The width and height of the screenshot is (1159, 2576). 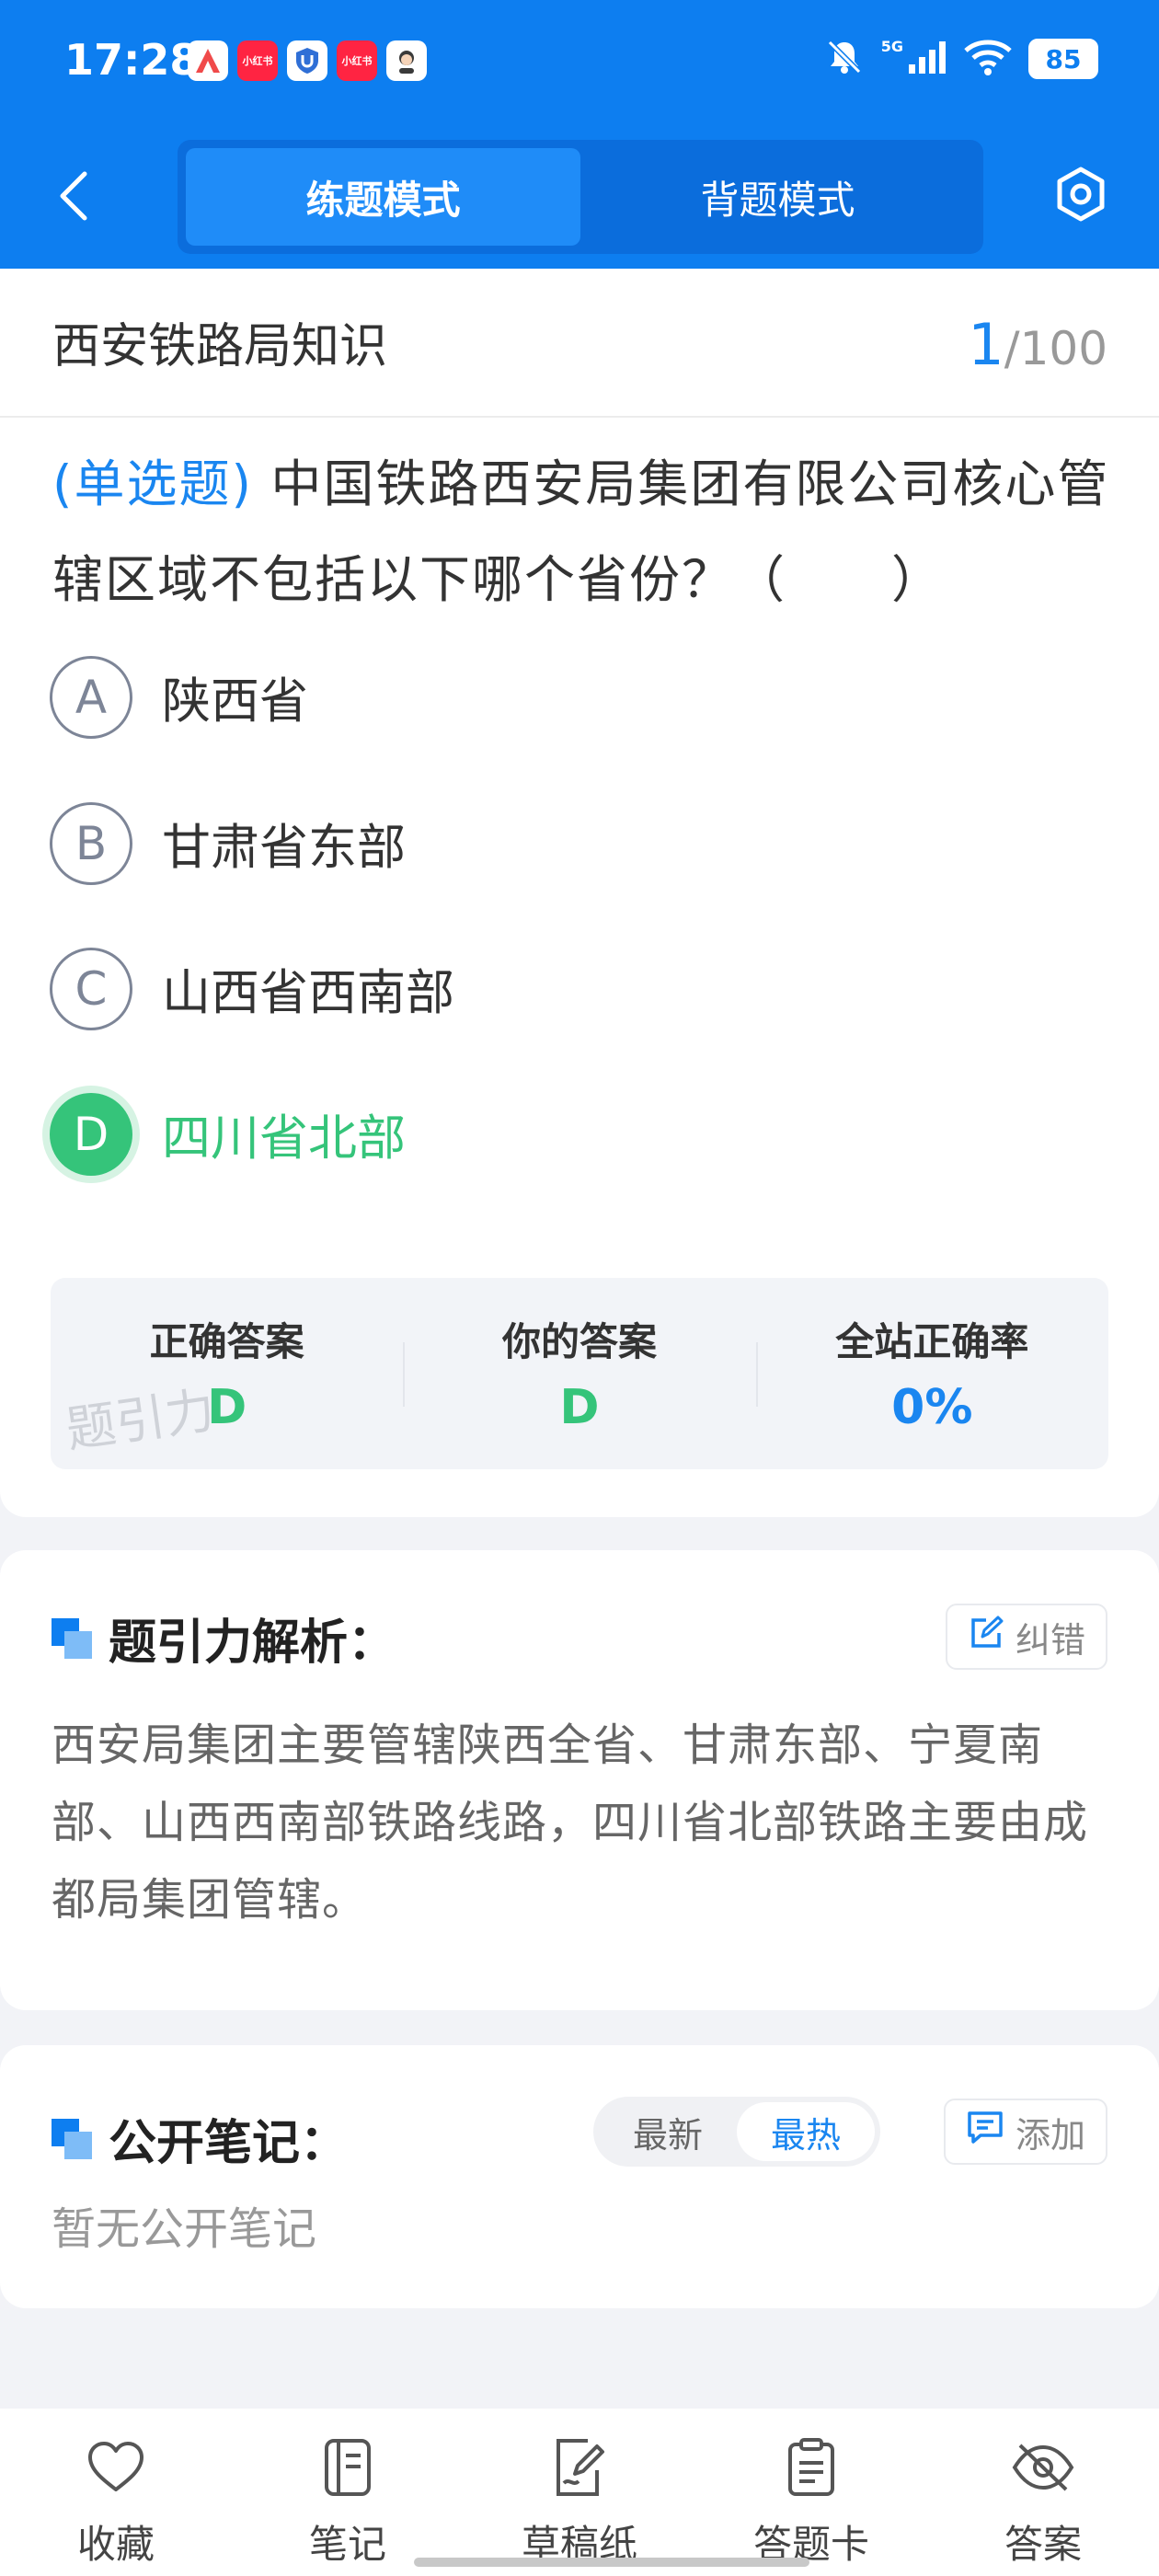 I want to click on question-type: (单选题), so click(x=152, y=483).